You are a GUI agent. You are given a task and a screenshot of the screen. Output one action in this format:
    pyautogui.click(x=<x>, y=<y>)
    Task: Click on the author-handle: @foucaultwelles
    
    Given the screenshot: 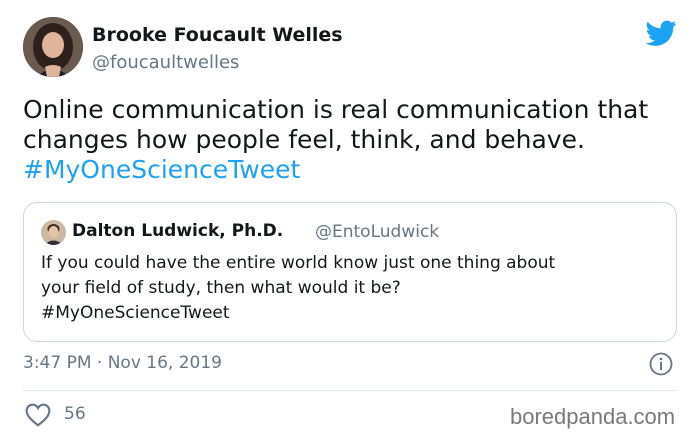 What is the action you would take?
    pyautogui.click(x=165, y=62)
    